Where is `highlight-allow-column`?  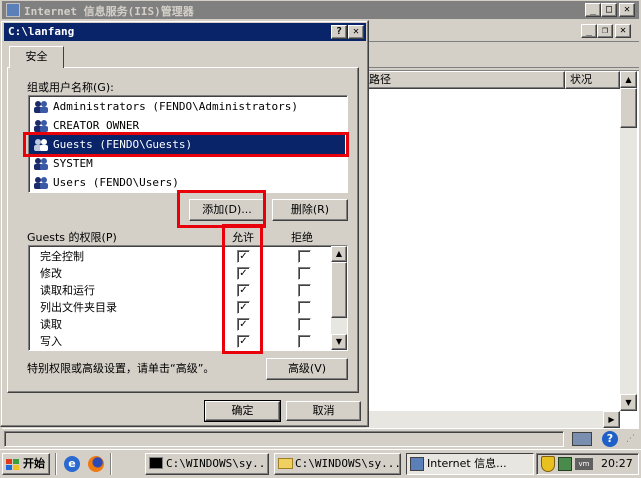 highlight-allow-column is located at coordinates (242, 289).